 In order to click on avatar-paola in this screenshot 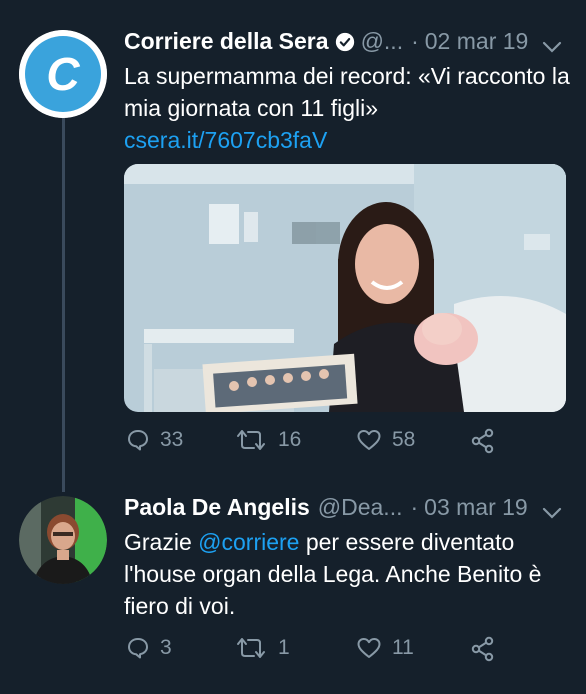, I will do `click(63, 540)`.